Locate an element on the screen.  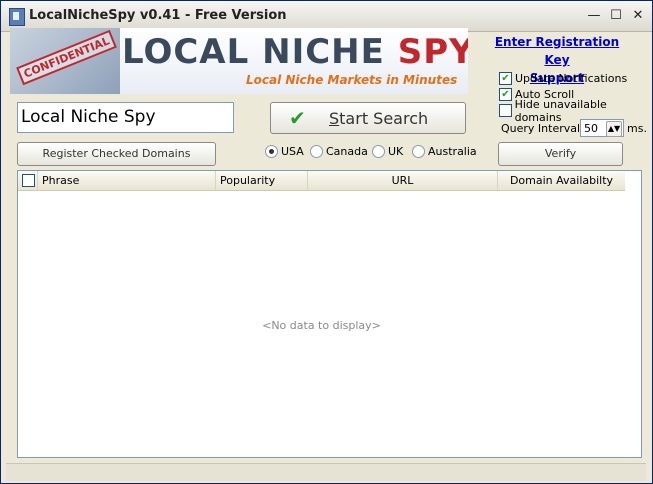
app-icon is located at coordinates (17, 17).